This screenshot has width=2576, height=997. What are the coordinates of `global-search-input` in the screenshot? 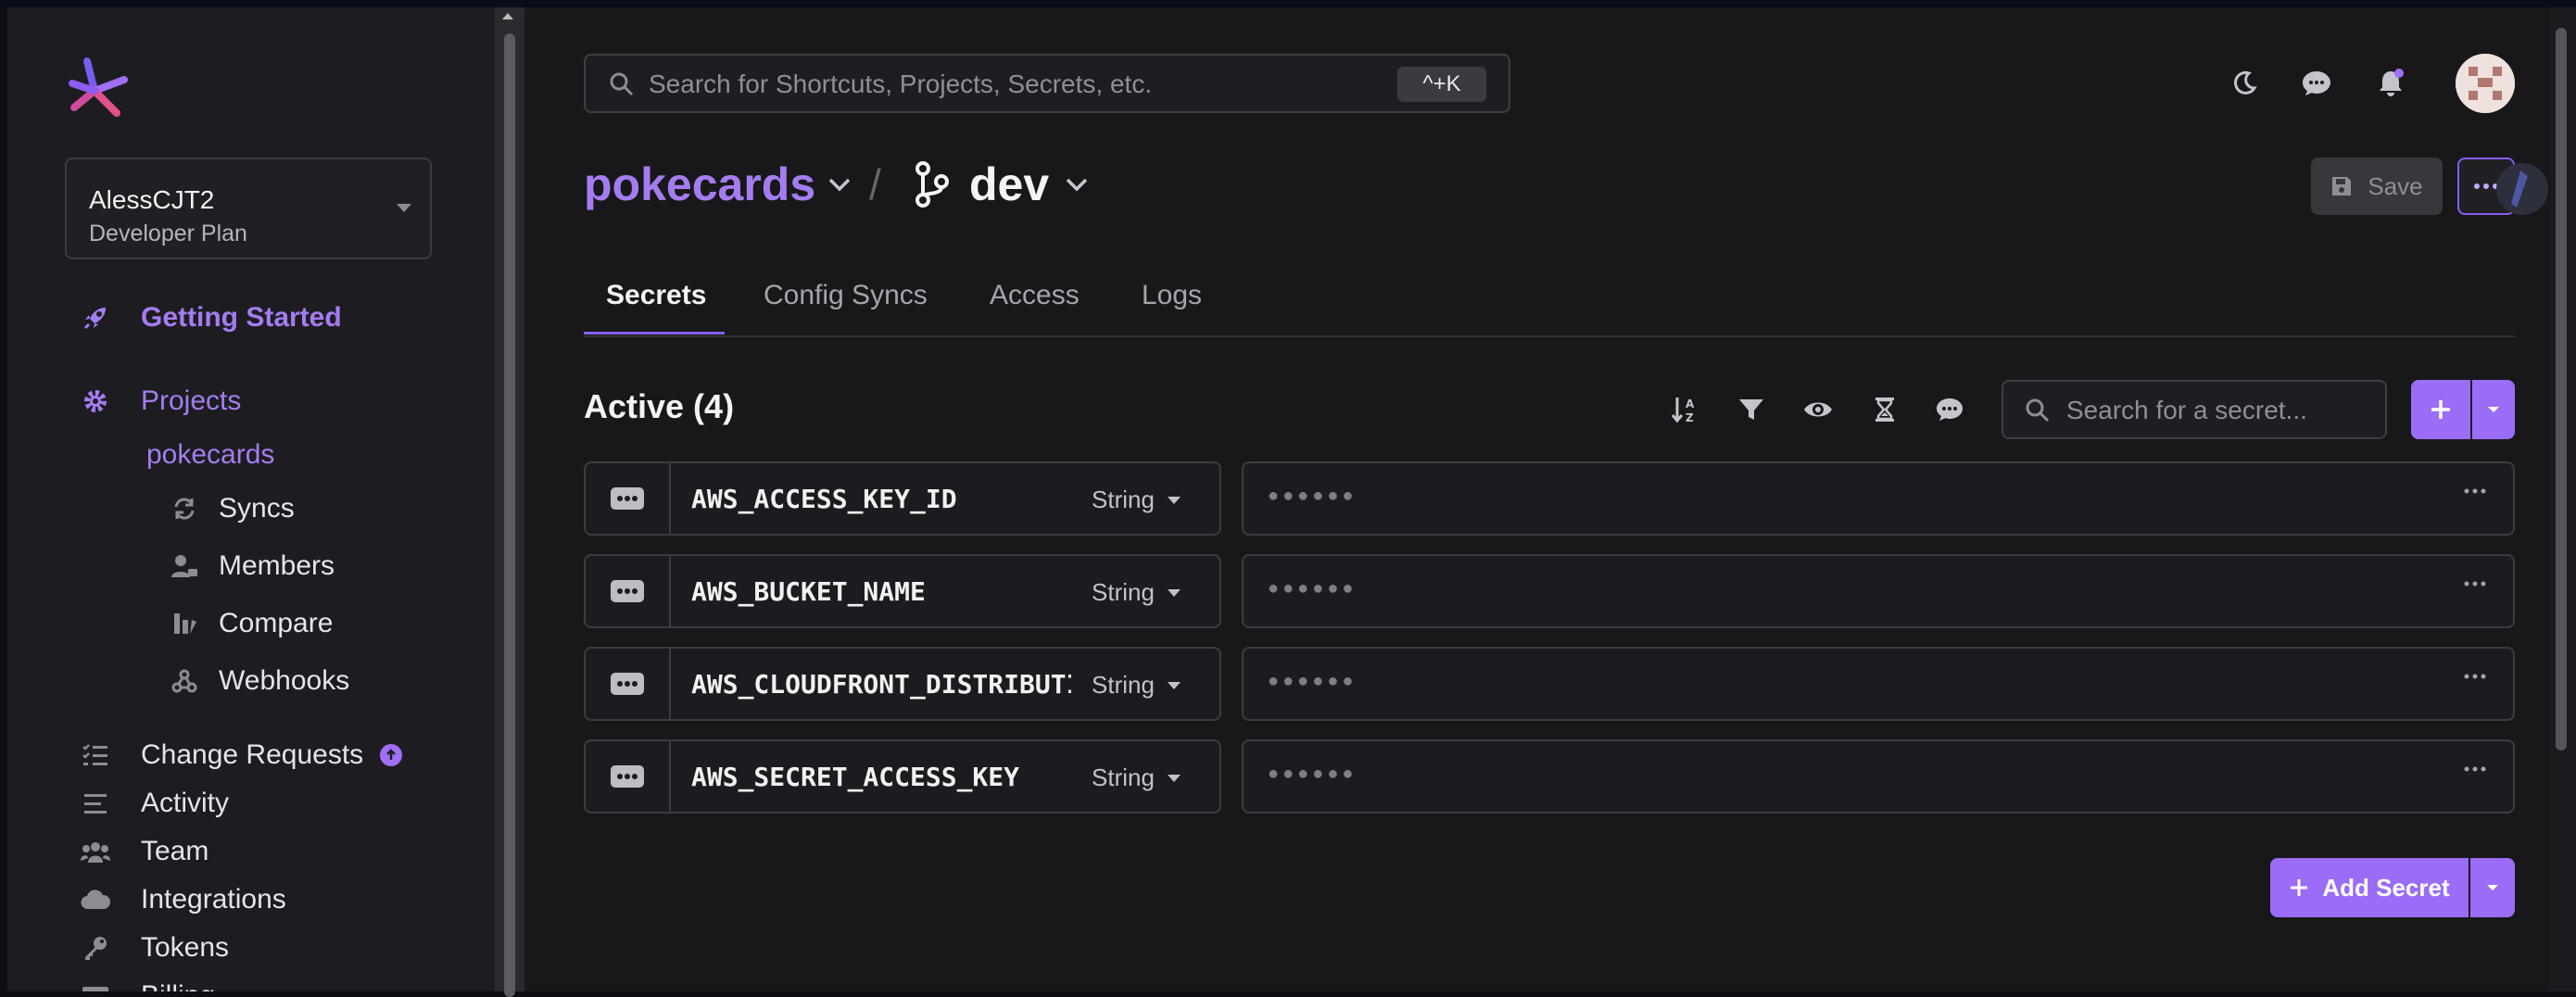 It's located at (1010, 84).